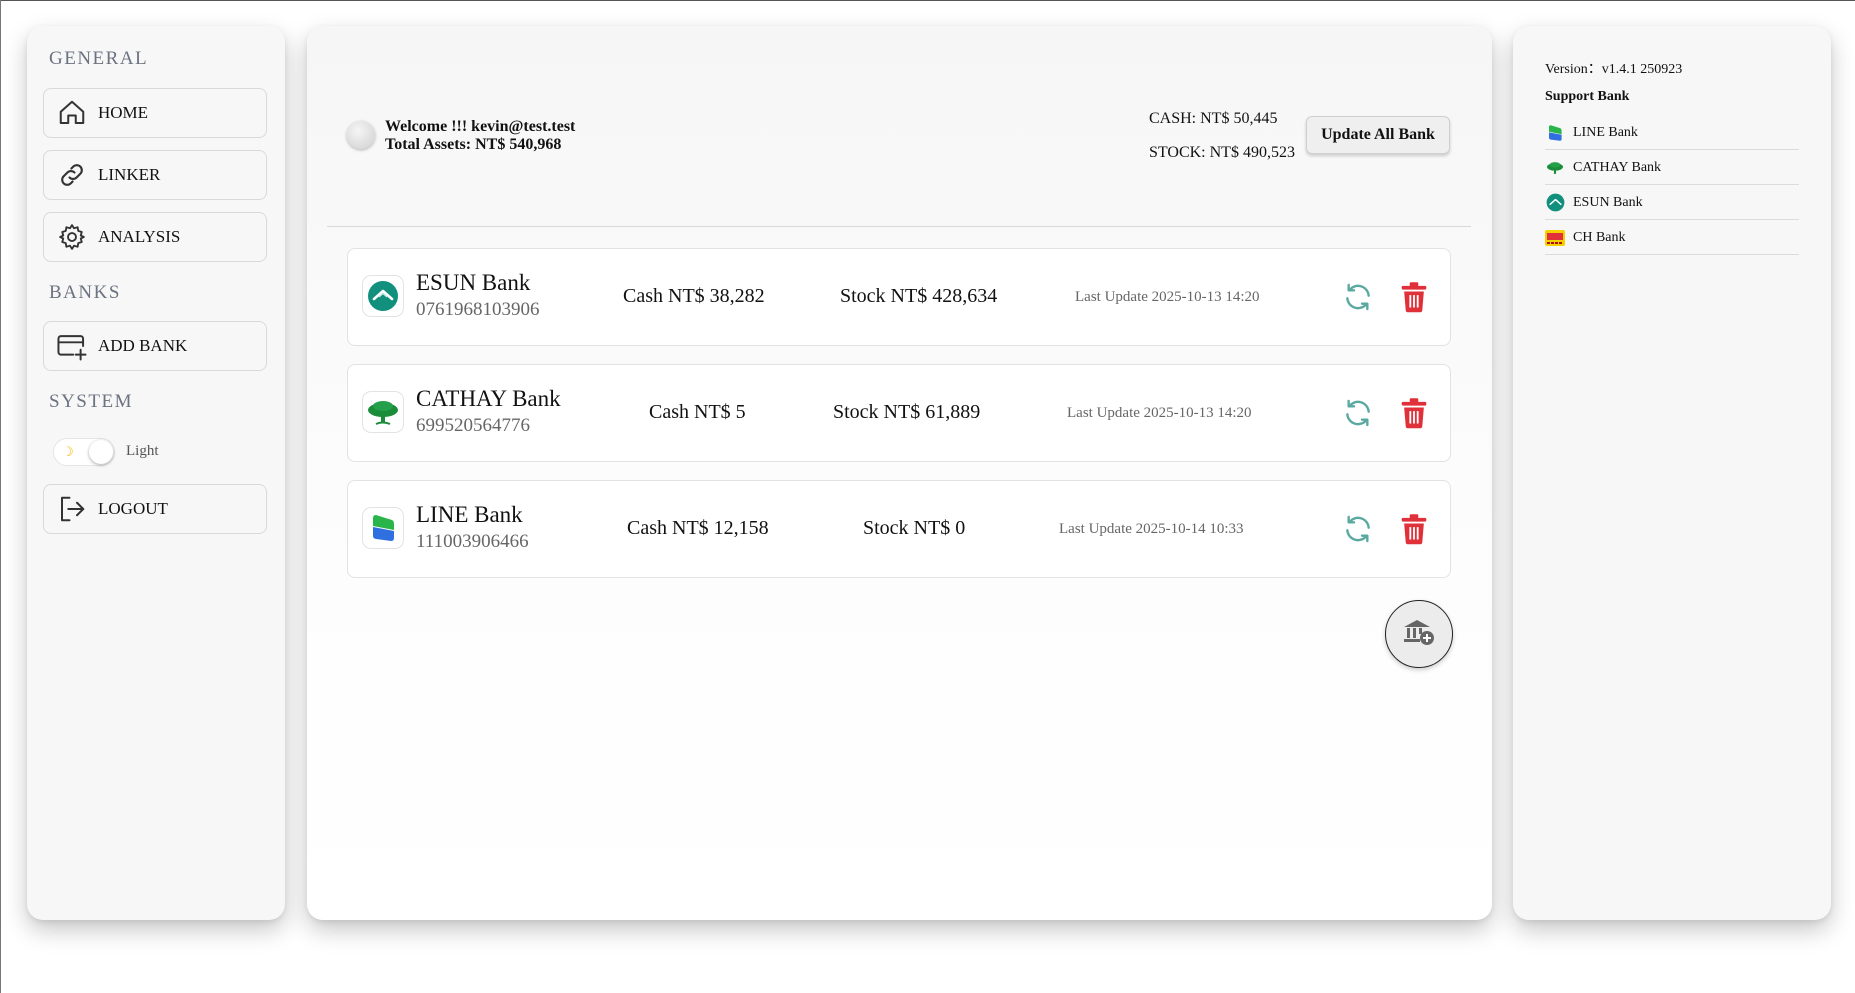  Describe the element at coordinates (361, 135) in the screenshot. I see `avatar` at that location.